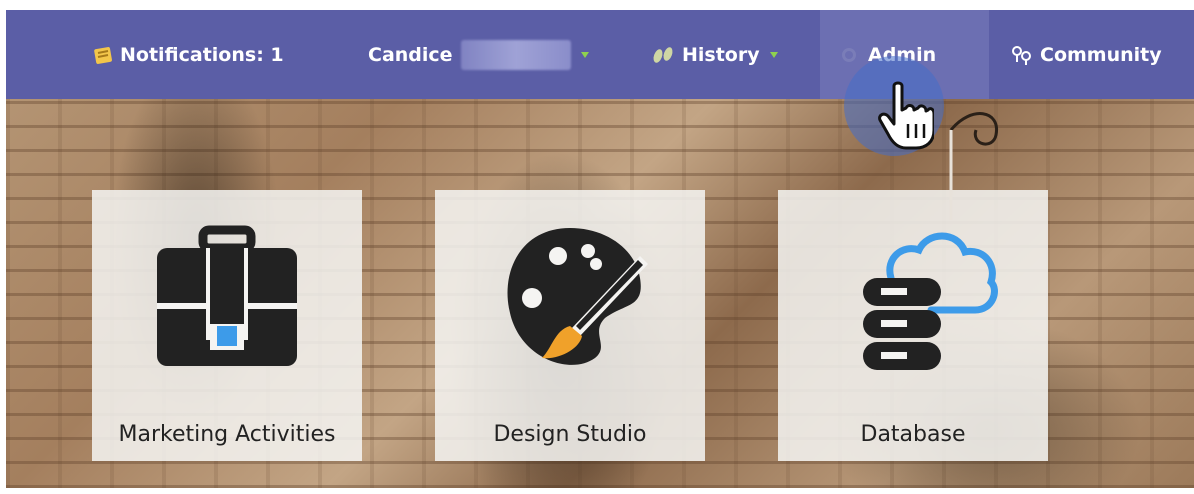  I want to click on history-menu: History, so click(714, 54).